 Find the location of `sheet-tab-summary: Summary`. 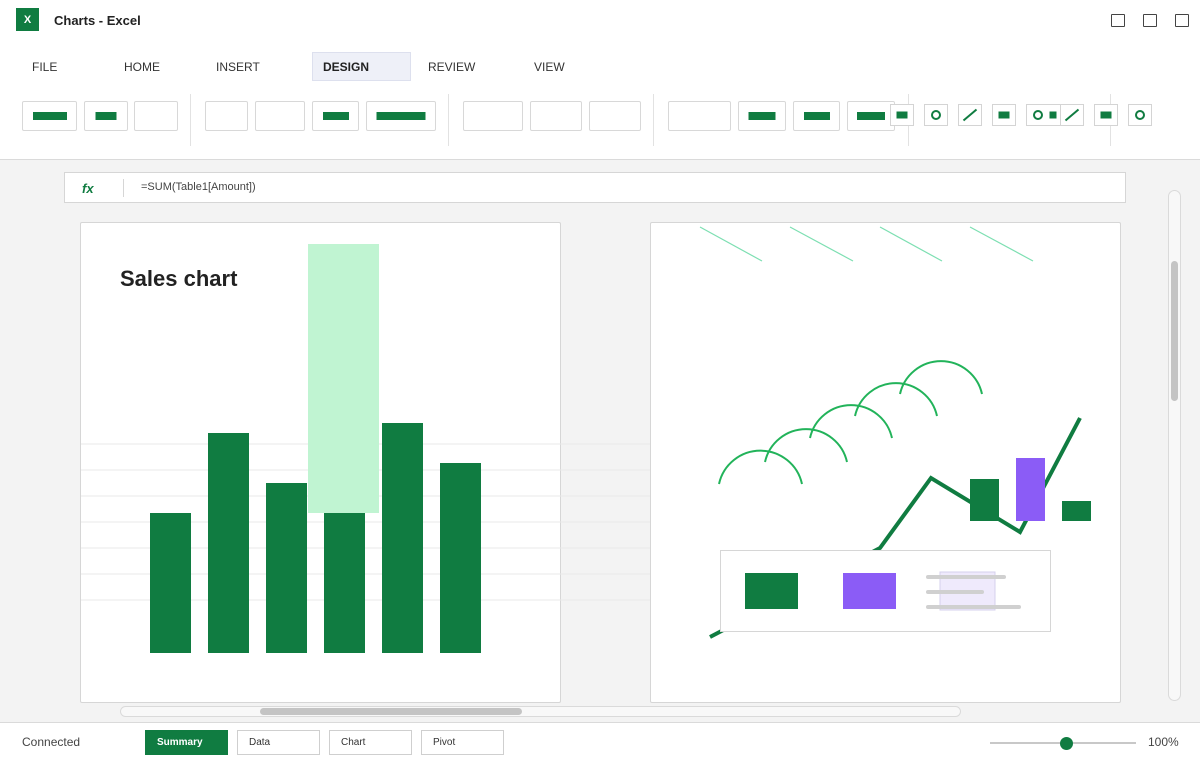

sheet-tab-summary: Summary is located at coordinates (186, 742).